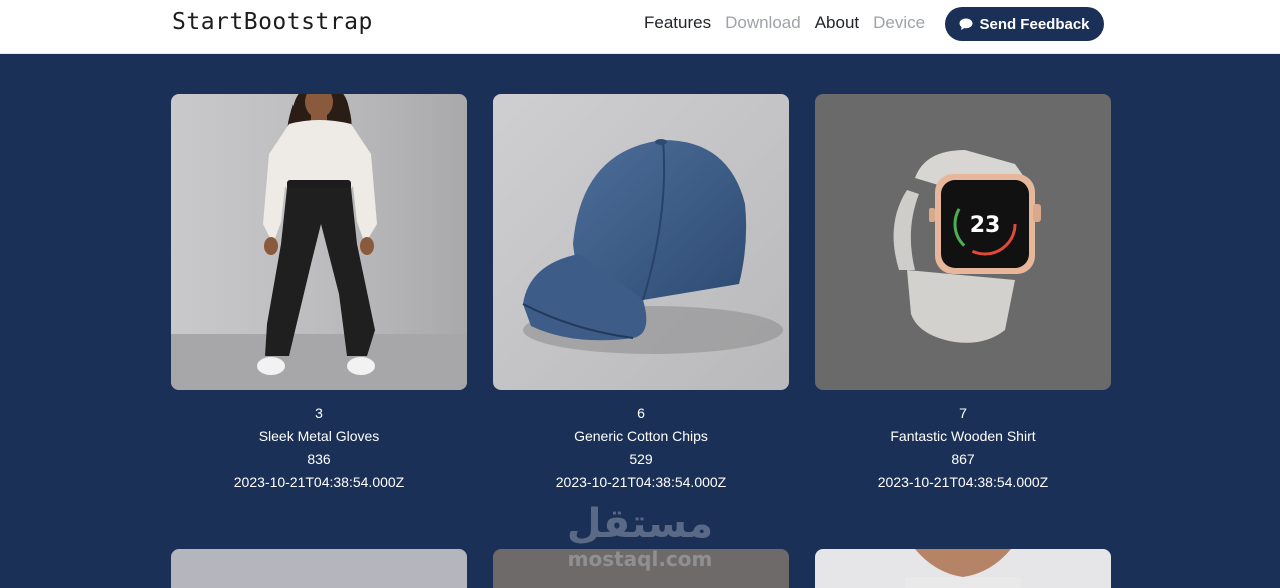 This screenshot has height=588, width=1280. Describe the element at coordinates (985, 225) in the screenshot. I see `svg-text: 23` at that location.